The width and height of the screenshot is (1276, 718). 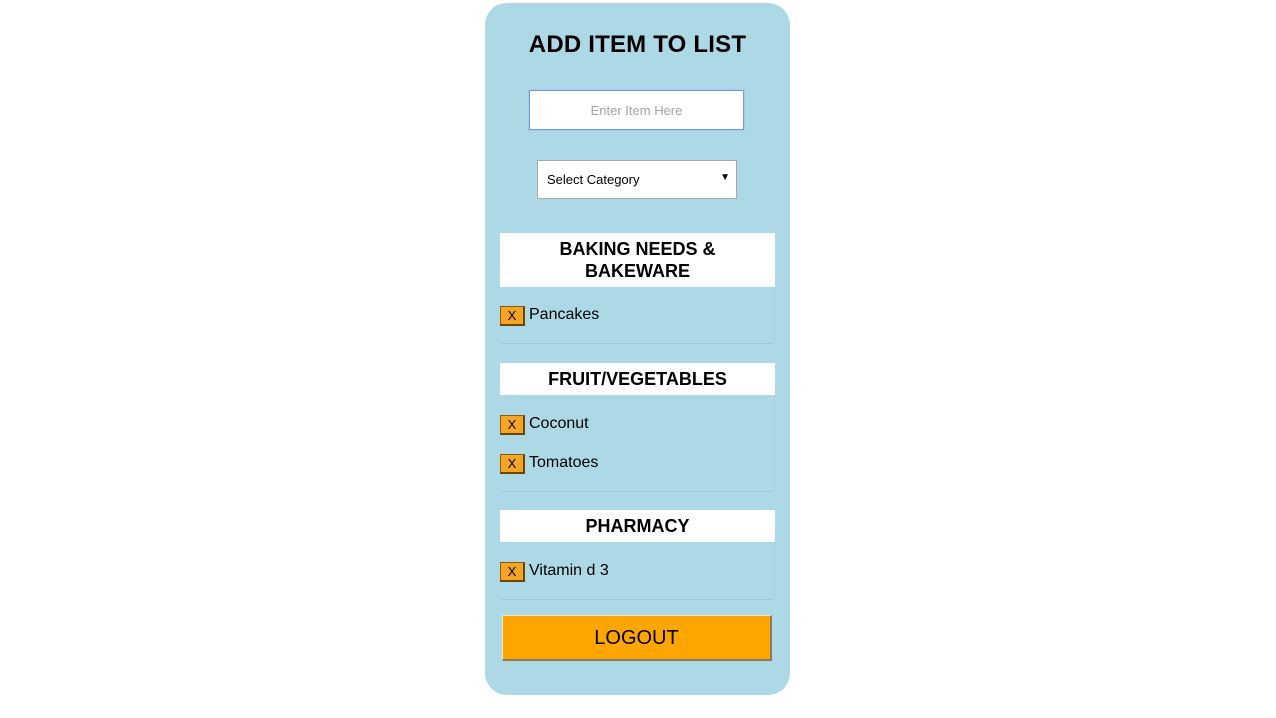 What do you see at coordinates (637, 638) in the screenshot?
I see `logout-button: LOGOUT` at bounding box center [637, 638].